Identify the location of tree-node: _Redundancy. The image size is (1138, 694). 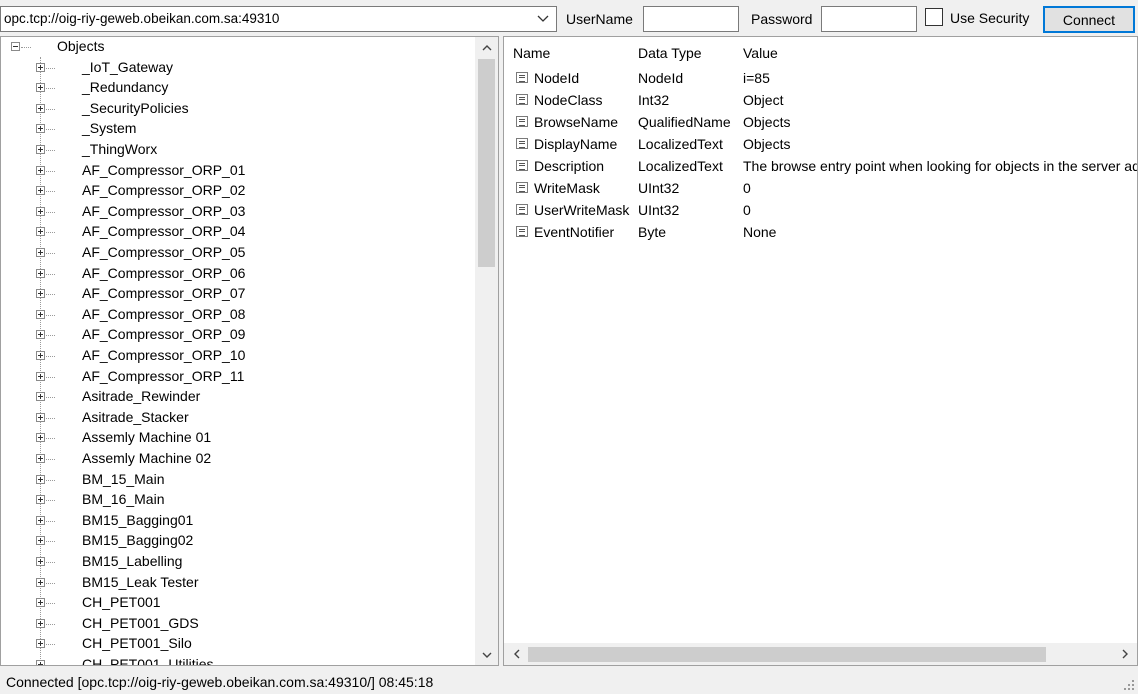
(237, 88).